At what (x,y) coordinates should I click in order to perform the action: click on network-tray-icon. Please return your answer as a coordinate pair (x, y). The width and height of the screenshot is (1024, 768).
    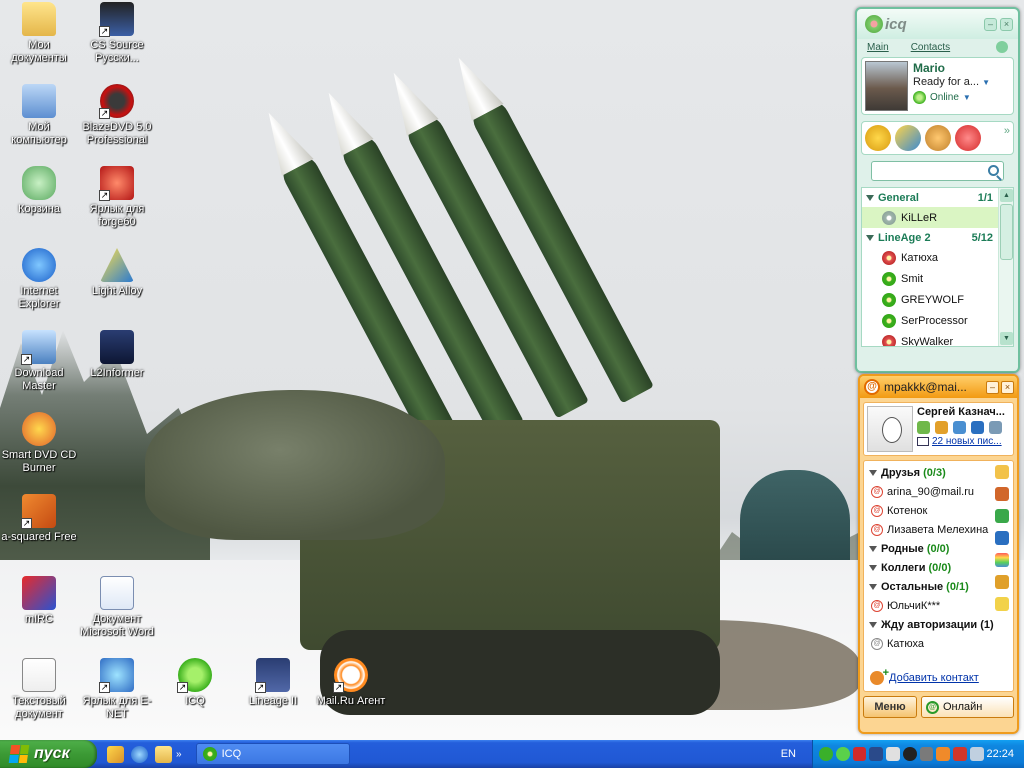
    Looking at the image, I should click on (876, 754).